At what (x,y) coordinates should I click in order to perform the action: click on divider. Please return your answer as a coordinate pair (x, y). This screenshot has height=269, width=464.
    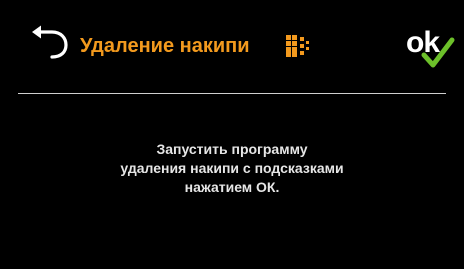
    Looking at the image, I should click on (232, 93).